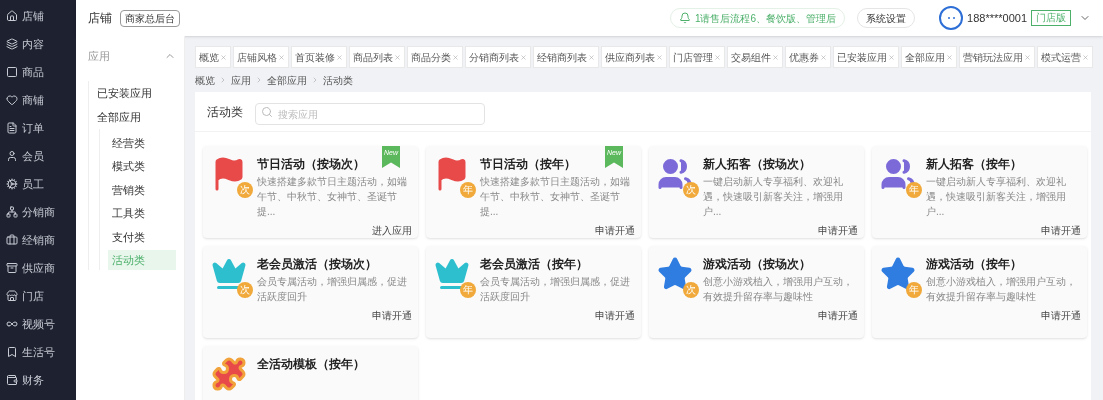 The image size is (1103, 400). I want to click on submenu-item: 全部应用, so click(136, 116).